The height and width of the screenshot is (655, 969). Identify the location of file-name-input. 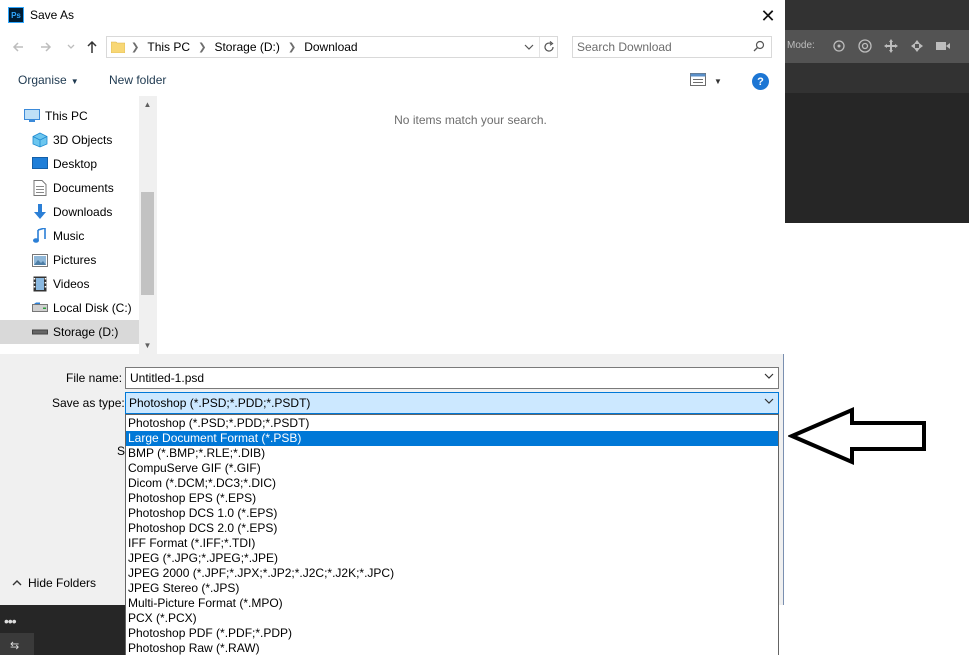
(440, 378).